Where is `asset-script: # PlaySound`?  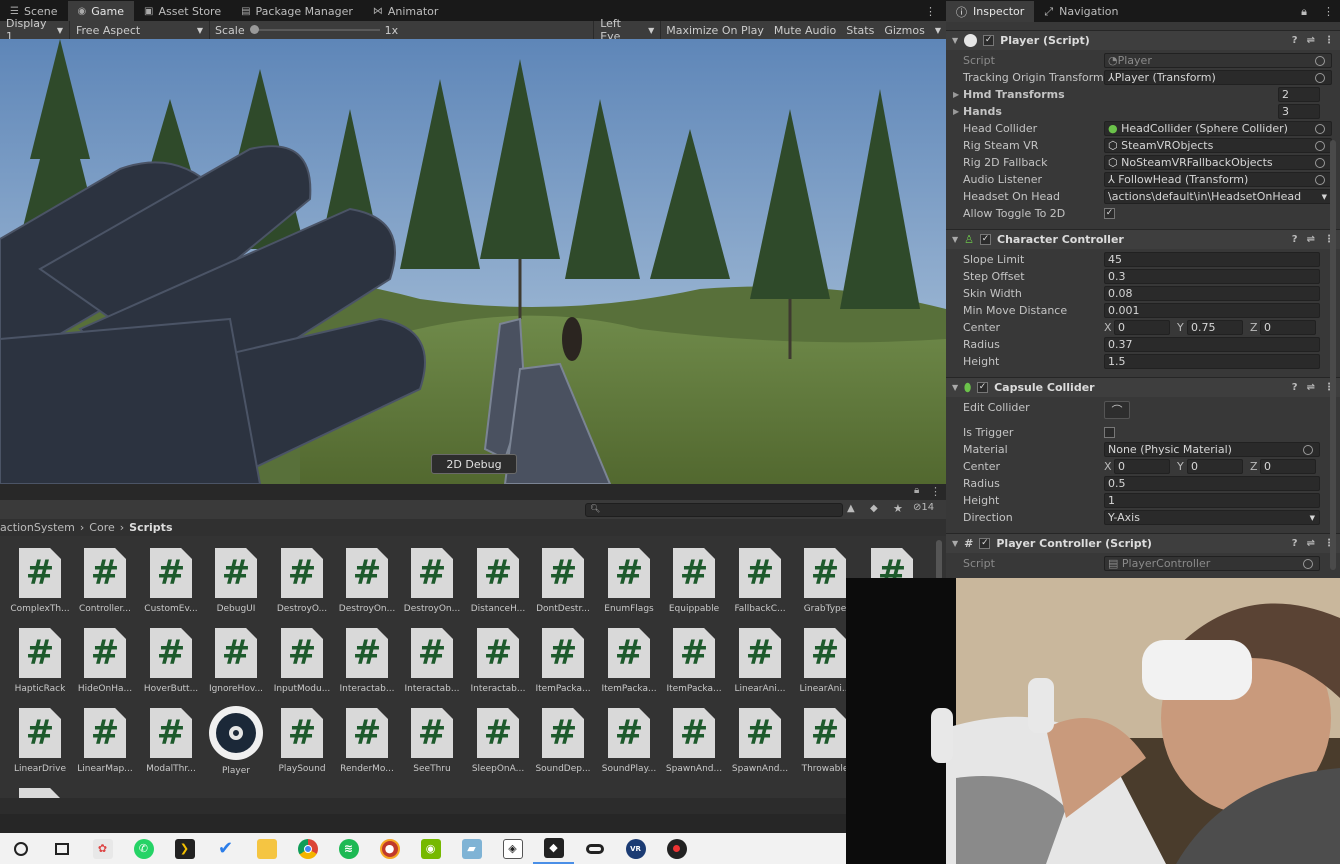 asset-script: # PlaySound is located at coordinates (302, 741).